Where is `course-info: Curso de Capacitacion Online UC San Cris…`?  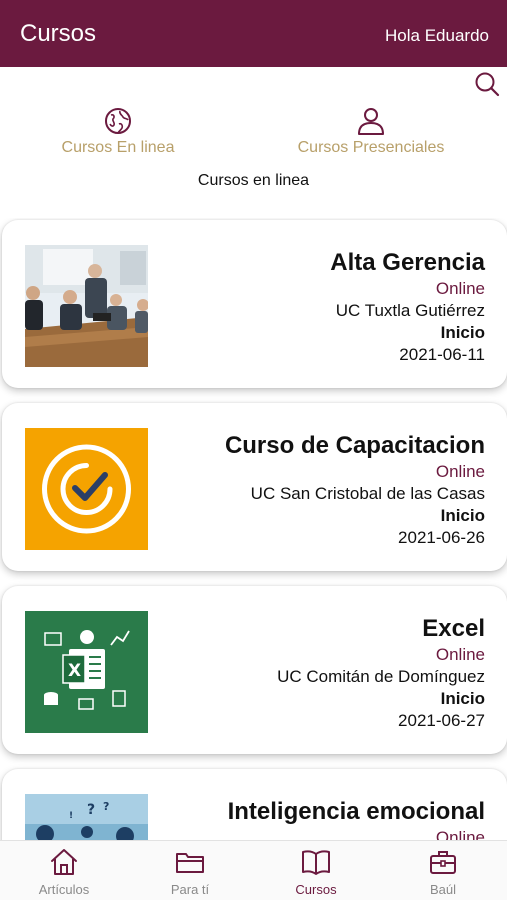 course-info: Curso de Capacitacion Online UC San Cris… is located at coordinates (320, 490).